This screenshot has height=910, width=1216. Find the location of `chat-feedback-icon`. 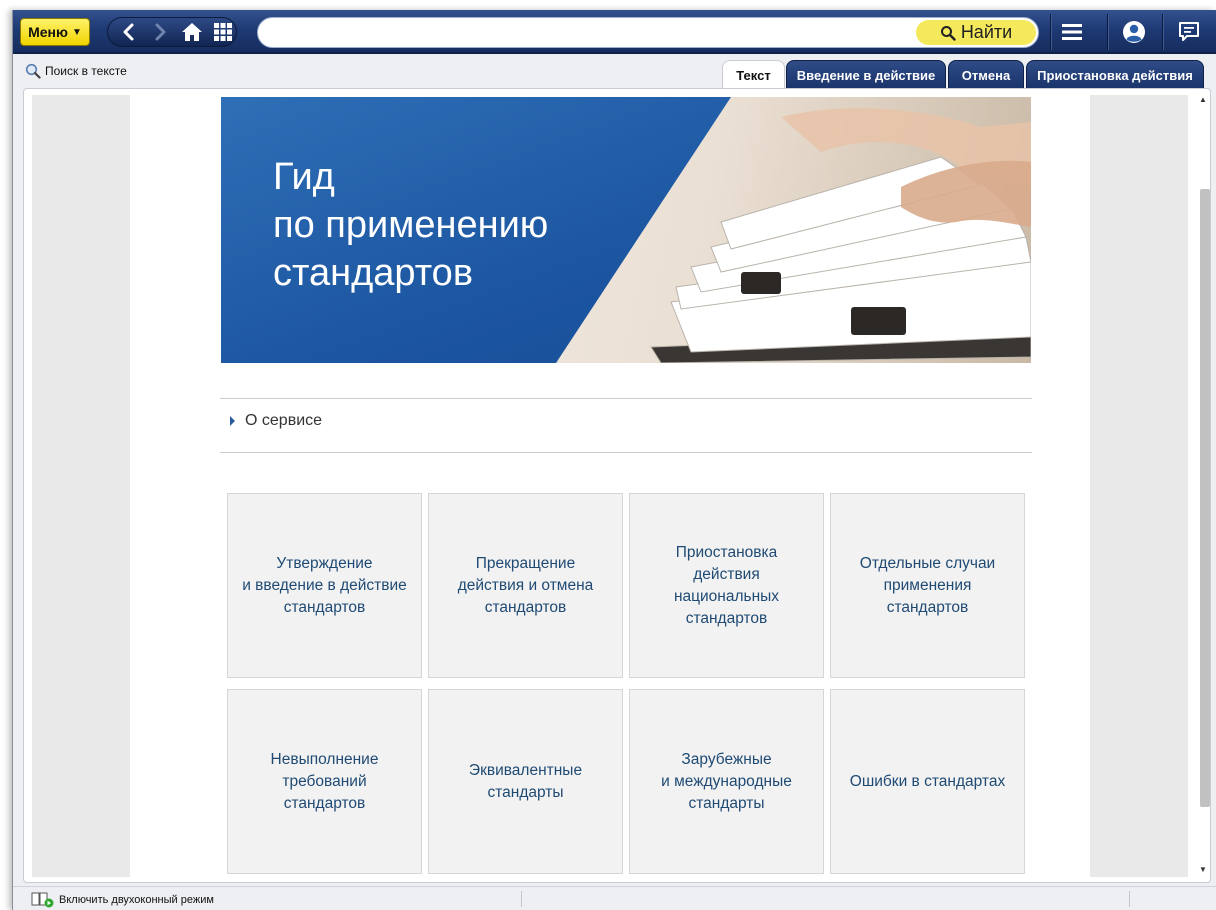

chat-feedback-icon is located at coordinates (1189, 32).